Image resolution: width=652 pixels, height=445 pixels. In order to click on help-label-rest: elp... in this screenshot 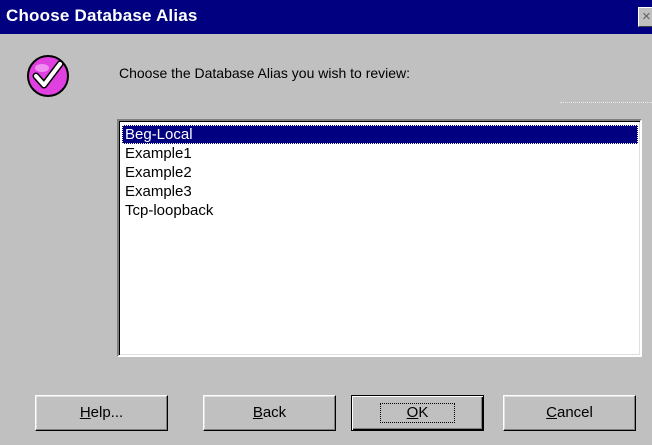, I will do `click(107, 412)`.